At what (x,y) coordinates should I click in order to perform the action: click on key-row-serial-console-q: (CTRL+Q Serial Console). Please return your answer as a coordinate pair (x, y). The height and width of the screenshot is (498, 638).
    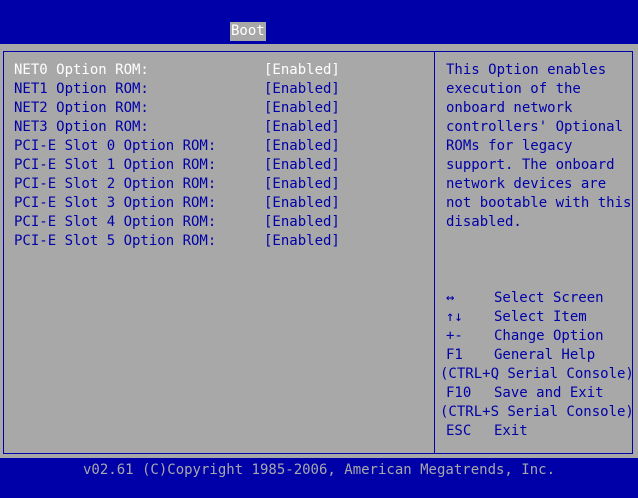
    Looking at the image, I should click on (538, 374).